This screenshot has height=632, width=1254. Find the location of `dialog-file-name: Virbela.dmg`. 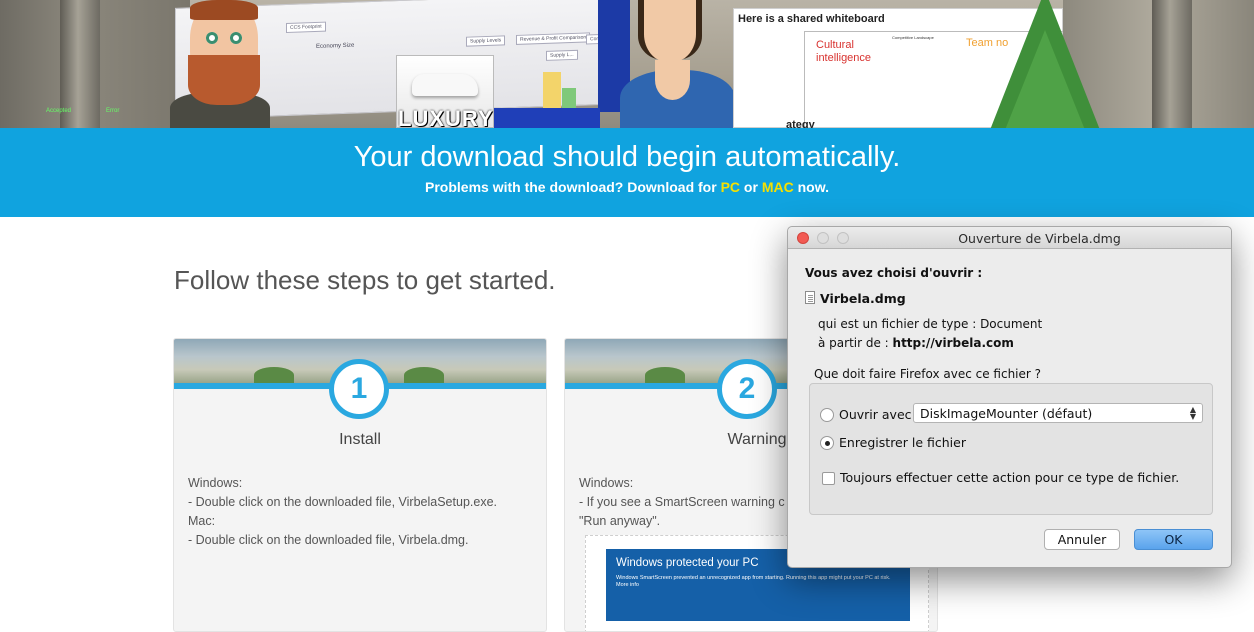

dialog-file-name: Virbela.dmg is located at coordinates (863, 298).